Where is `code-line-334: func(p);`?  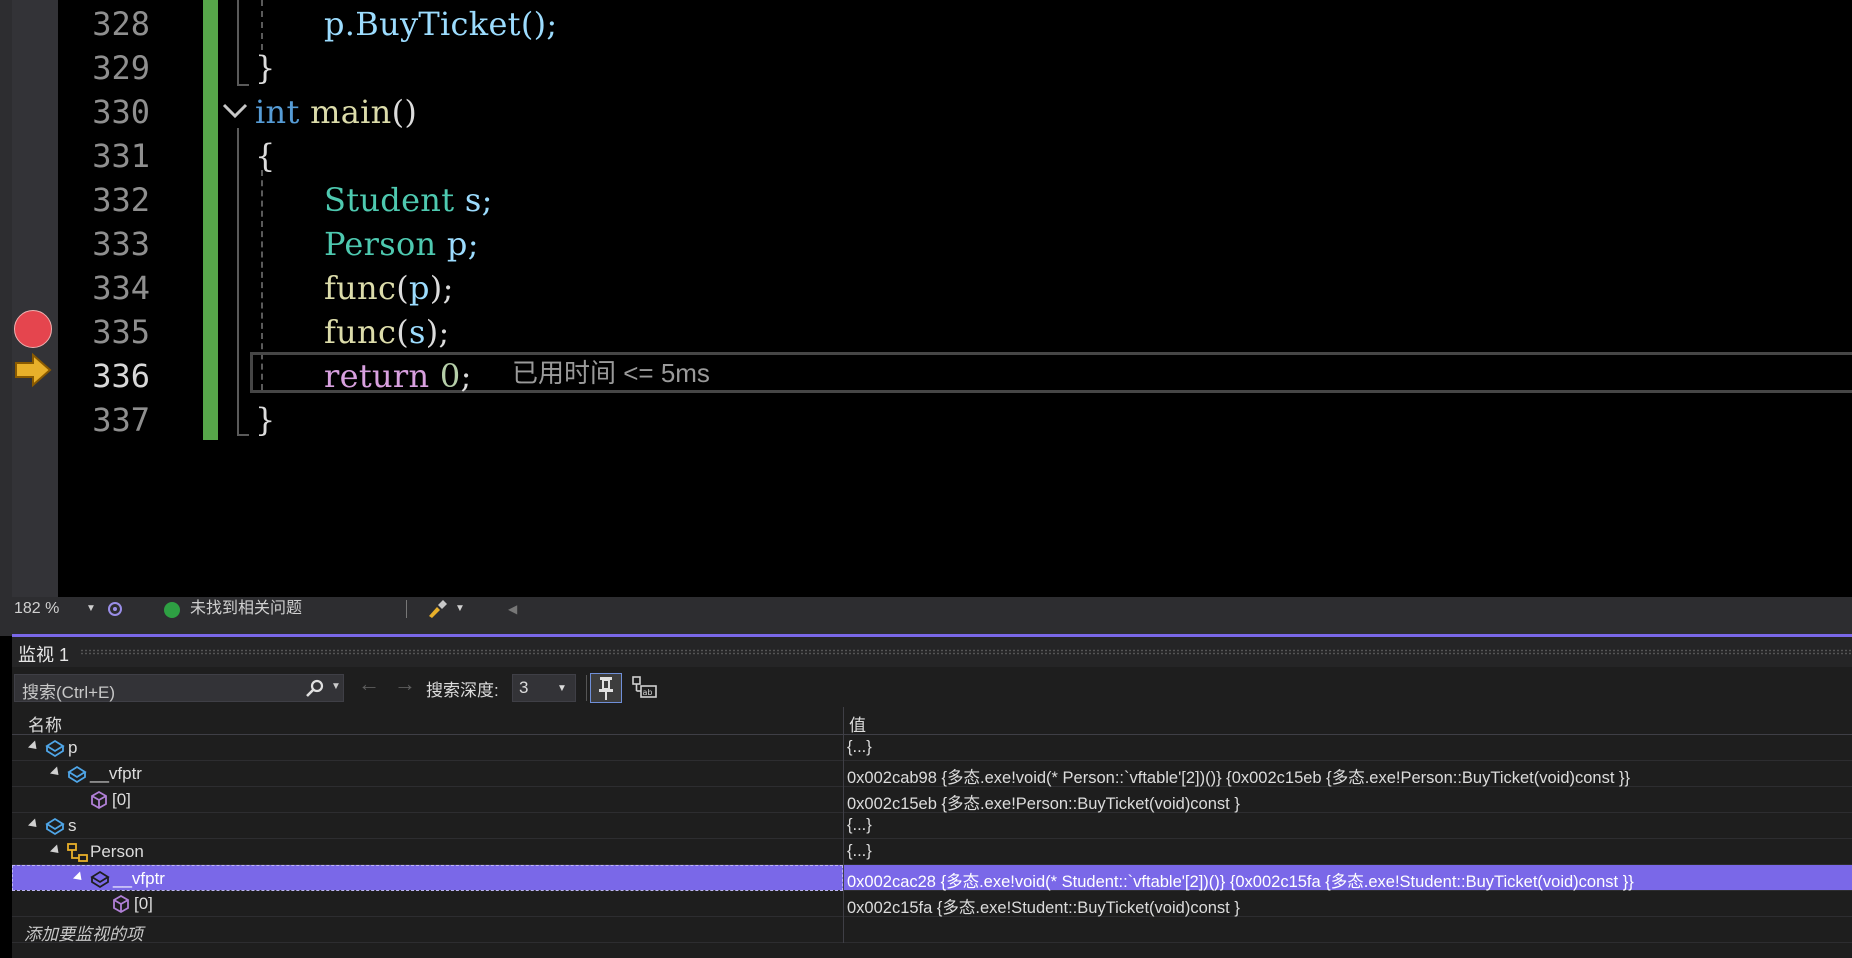 code-line-334: func(p); is located at coordinates (389, 288).